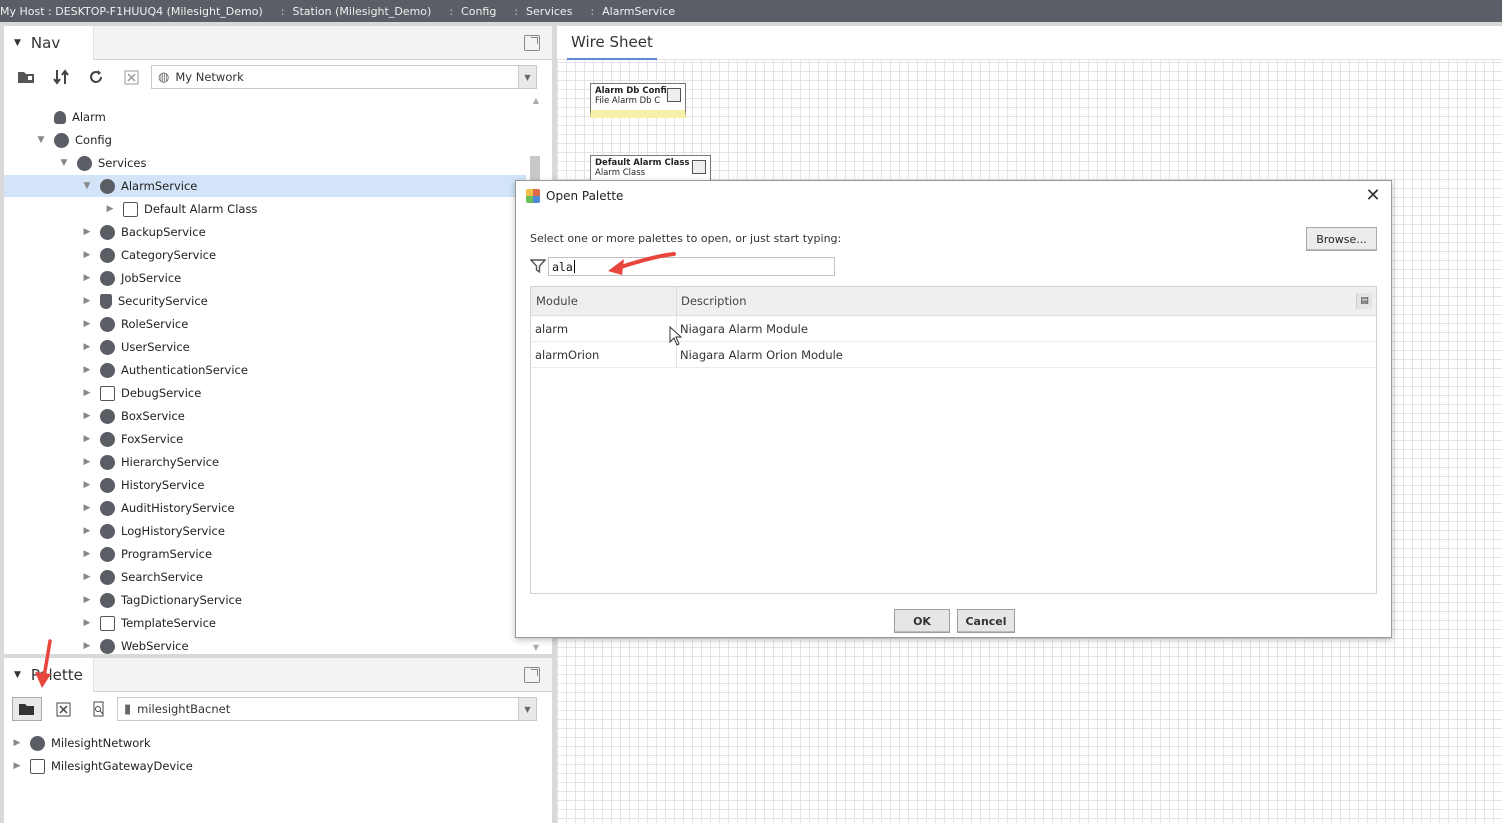 This screenshot has width=1502, height=823. What do you see at coordinates (96, 77) in the screenshot?
I see `refresh-button` at bounding box center [96, 77].